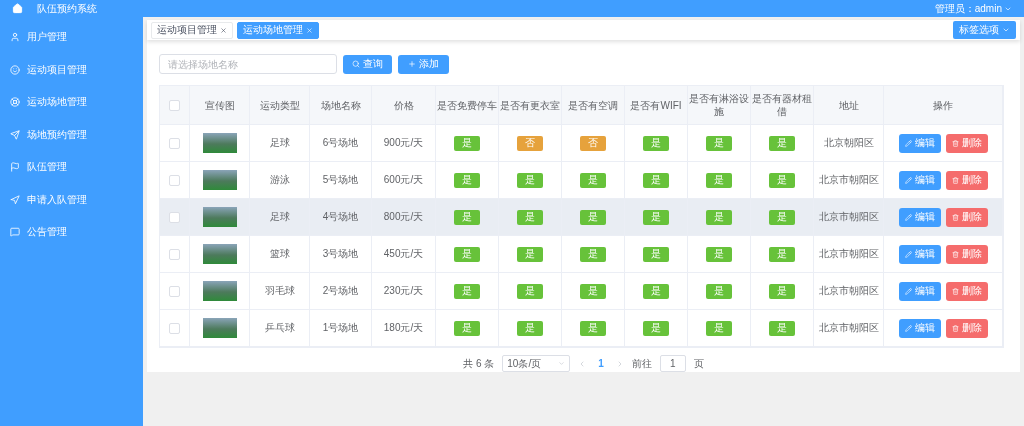 The width and height of the screenshot is (1024, 426). I want to click on search-icon, so click(356, 64).